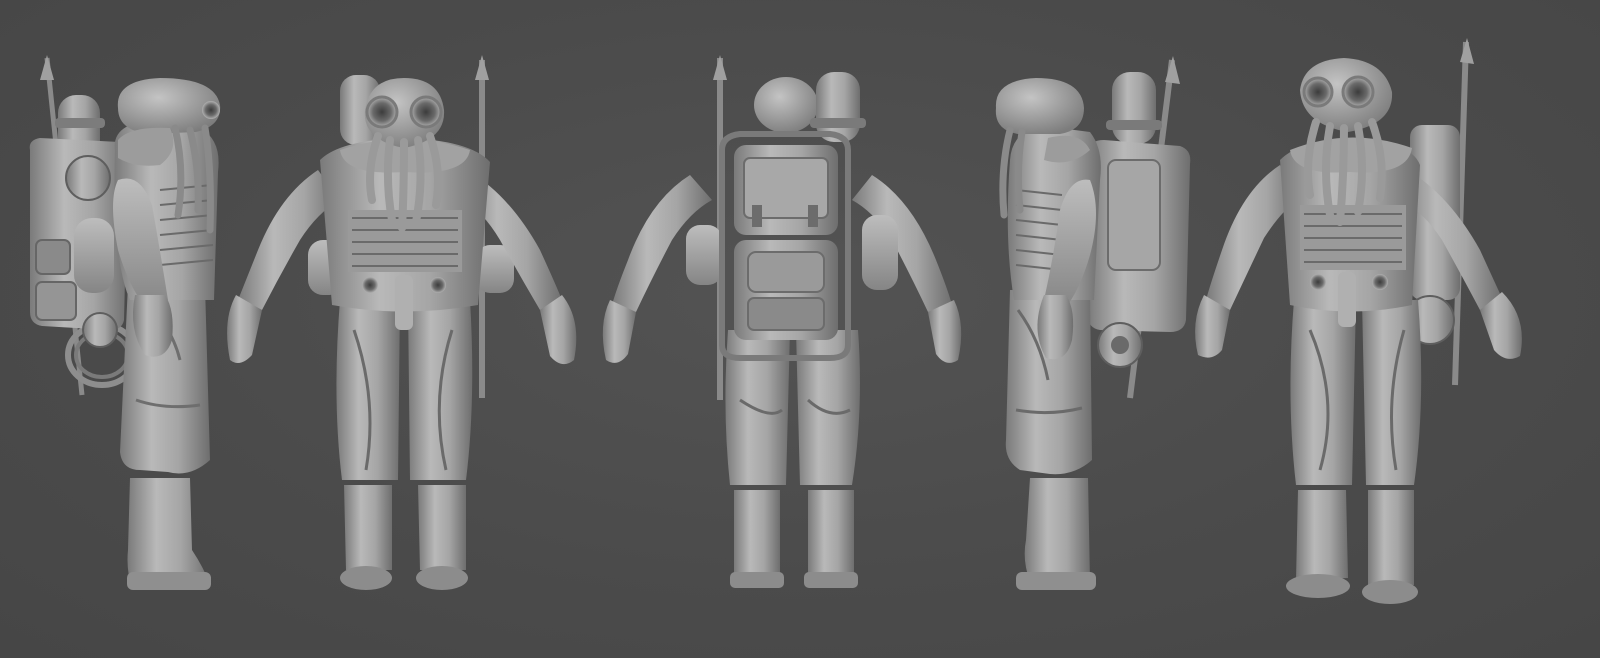 This screenshot has height=658, width=1600. I want to click on figure-right-profile, so click(1093, 323).